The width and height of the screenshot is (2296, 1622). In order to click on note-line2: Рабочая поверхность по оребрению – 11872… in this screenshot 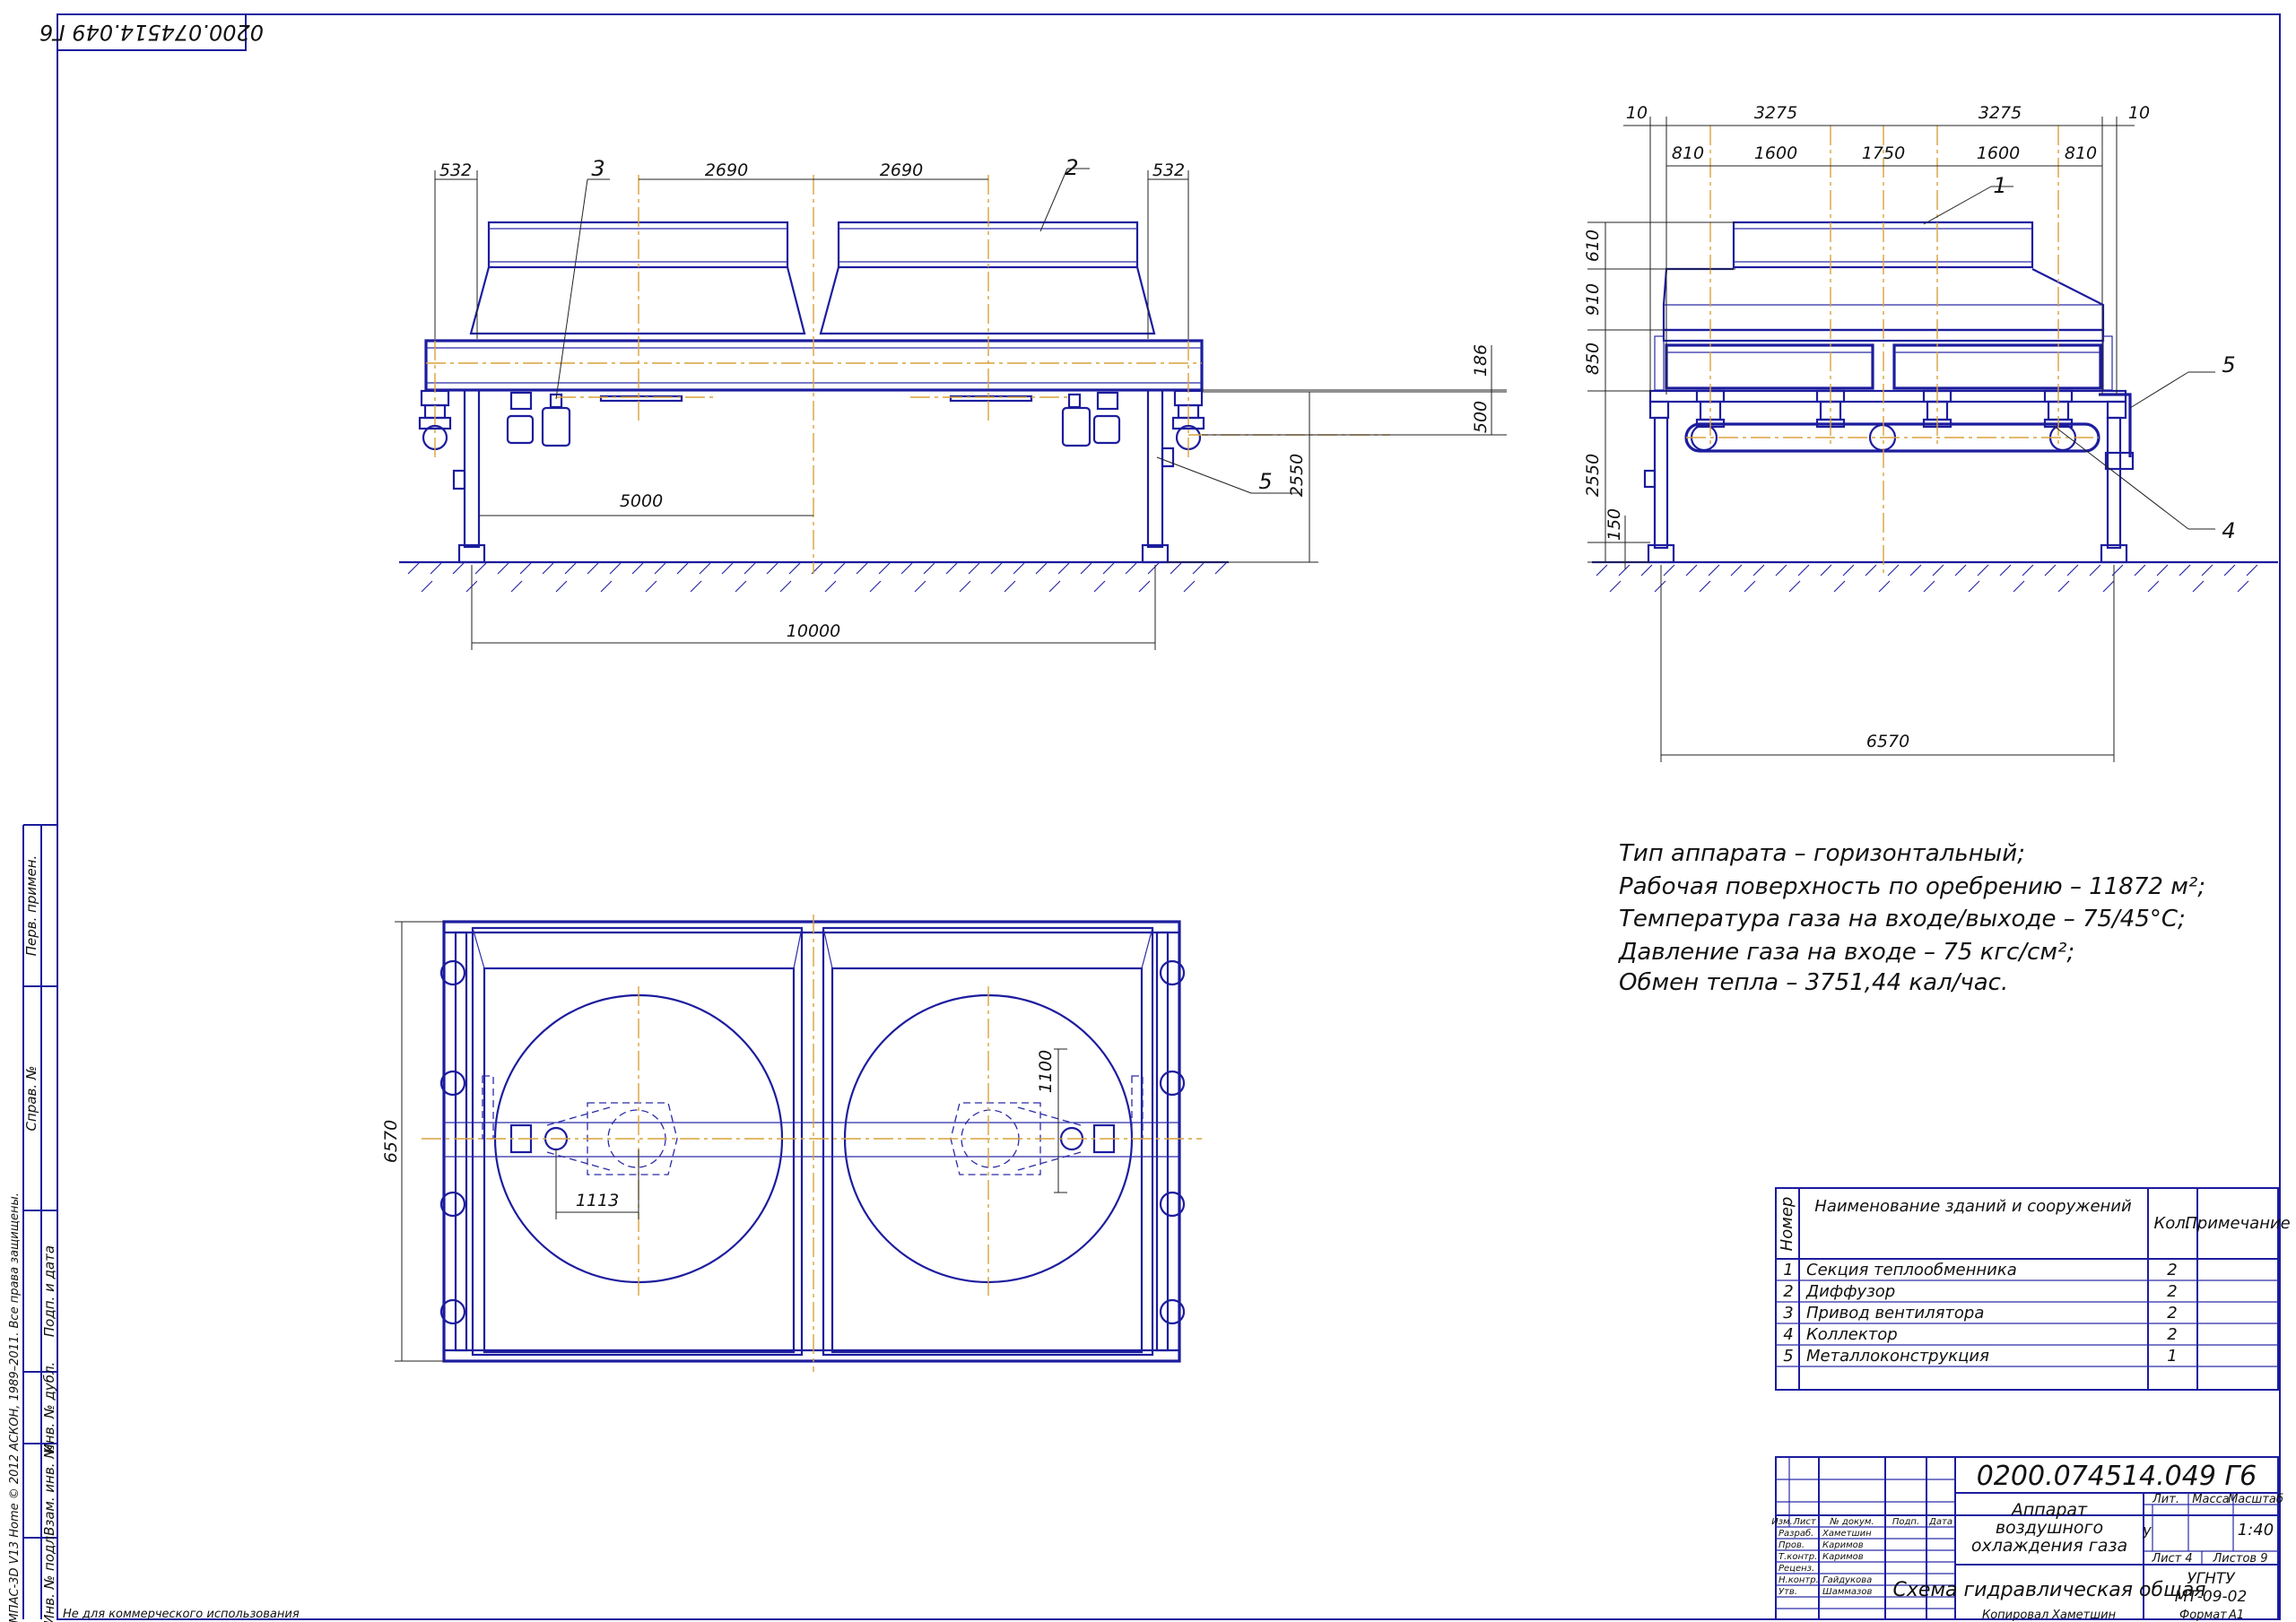, I will do `click(1912, 886)`.